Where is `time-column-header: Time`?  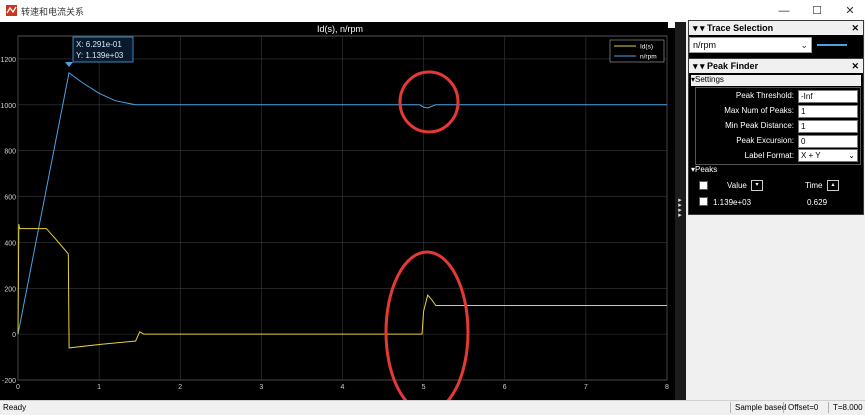
time-column-header: Time is located at coordinates (813, 185).